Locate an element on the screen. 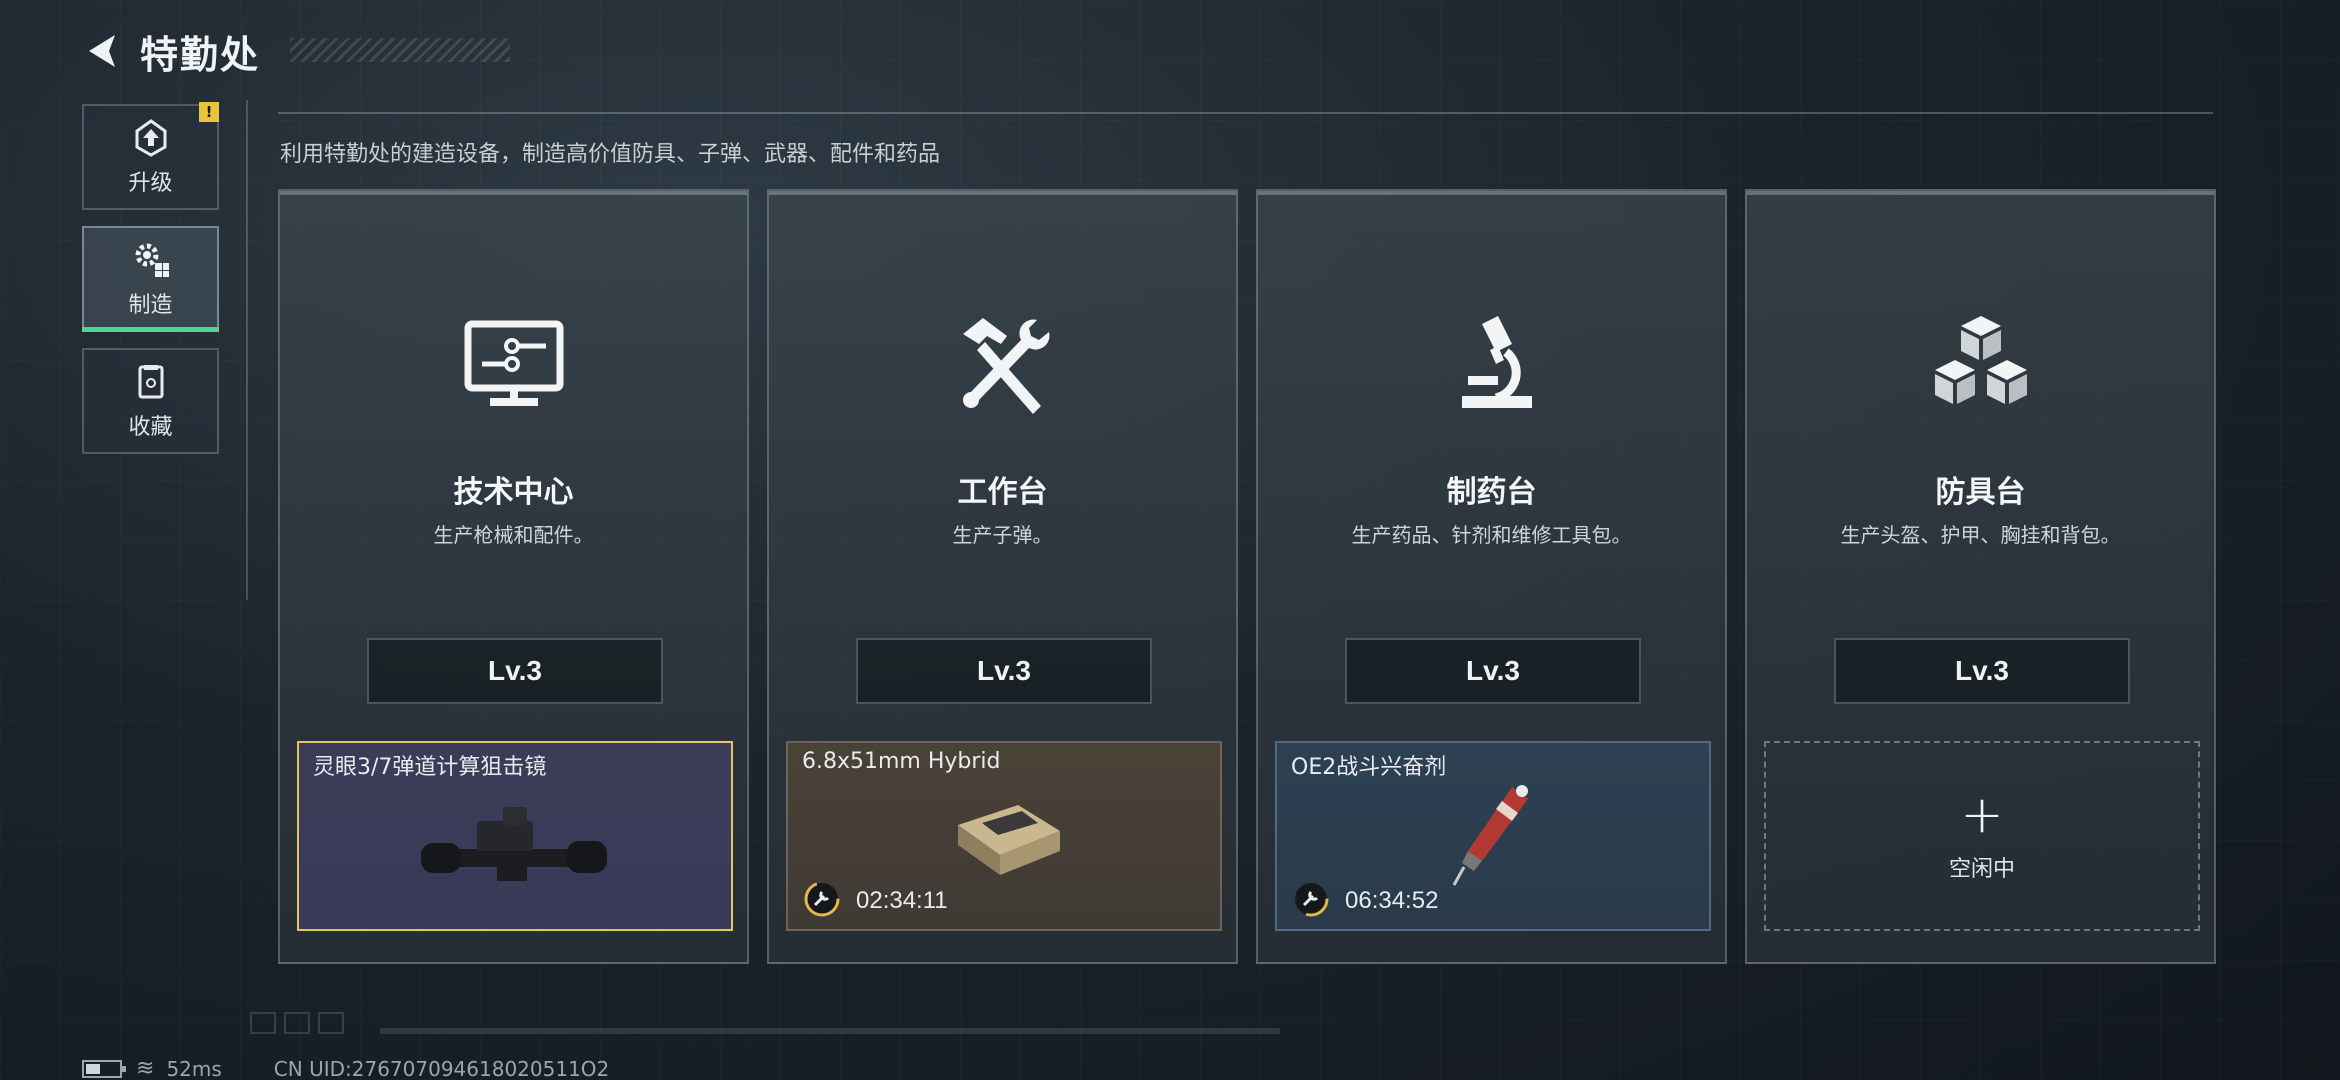 This screenshot has height=1080, width=2340. microscope-icon is located at coordinates (1496, 362).